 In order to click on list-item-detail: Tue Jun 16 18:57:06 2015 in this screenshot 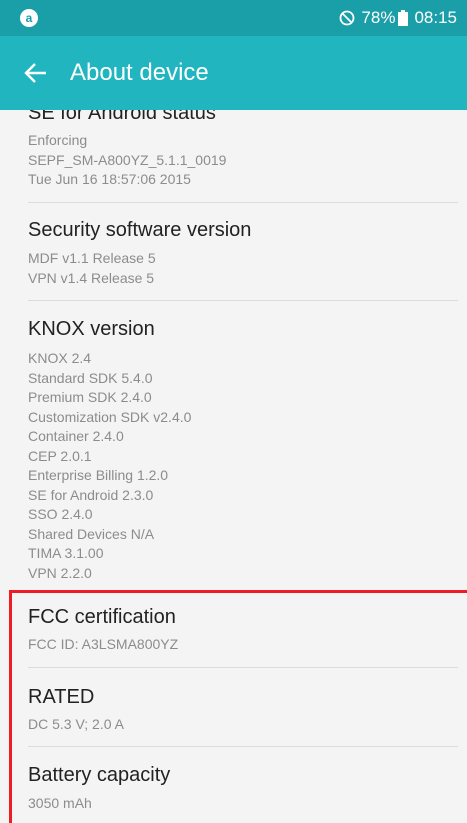, I will do `click(109, 179)`.